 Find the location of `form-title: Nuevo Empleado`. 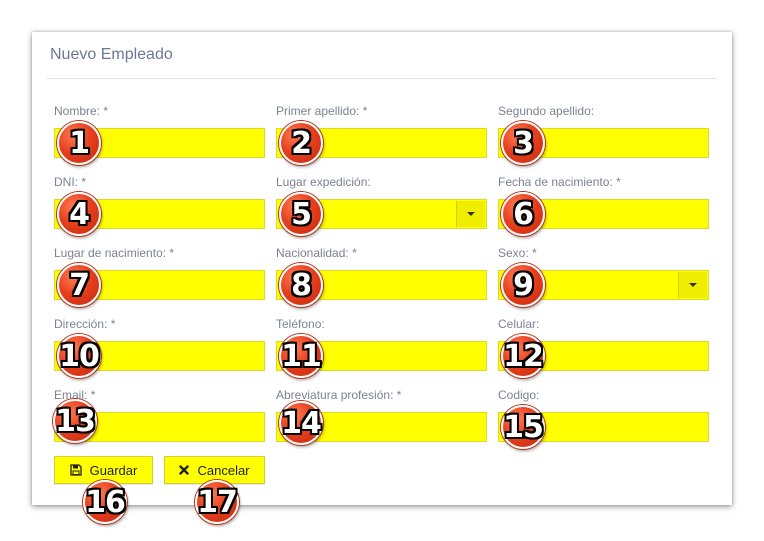

form-title: Nuevo Empleado is located at coordinates (111, 54).